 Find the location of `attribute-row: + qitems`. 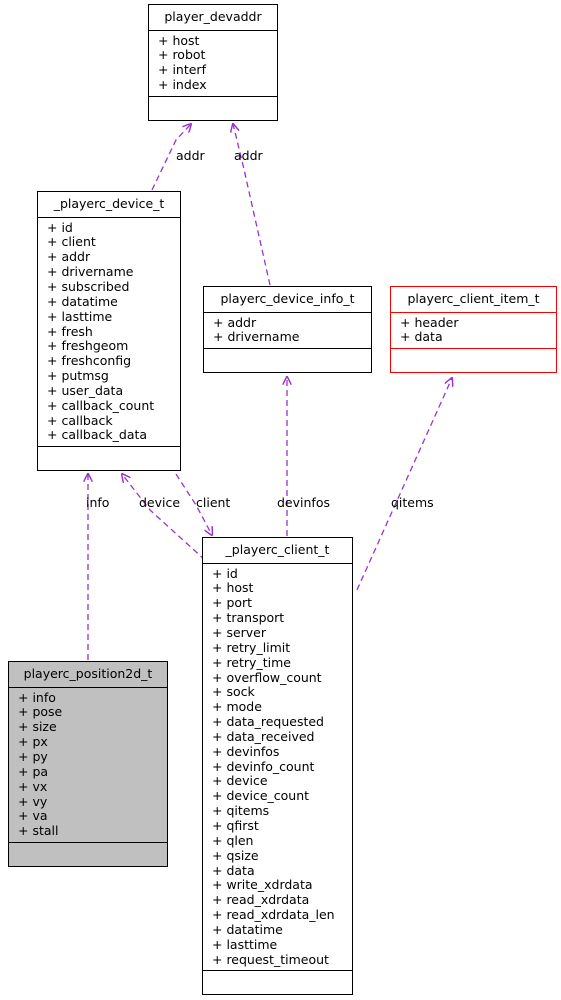

attribute-row: + qitems is located at coordinates (241, 811).